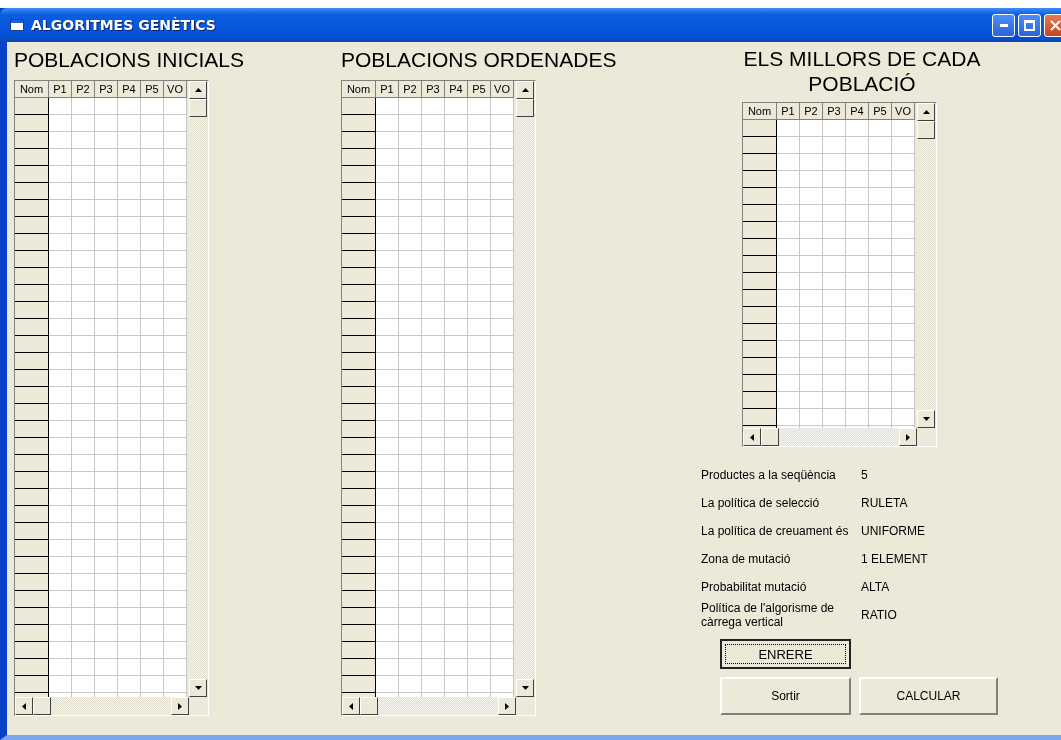 Image resolution: width=1061 pixels, height=740 pixels. What do you see at coordinates (761, 503) in the screenshot?
I see `setting-label: La política de selecció` at bounding box center [761, 503].